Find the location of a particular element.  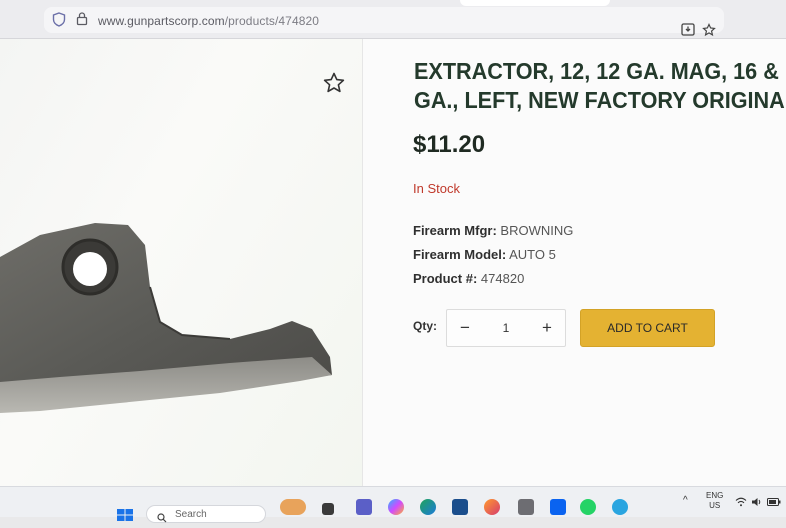

quantity-input: 1 is located at coordinates (506, 328).